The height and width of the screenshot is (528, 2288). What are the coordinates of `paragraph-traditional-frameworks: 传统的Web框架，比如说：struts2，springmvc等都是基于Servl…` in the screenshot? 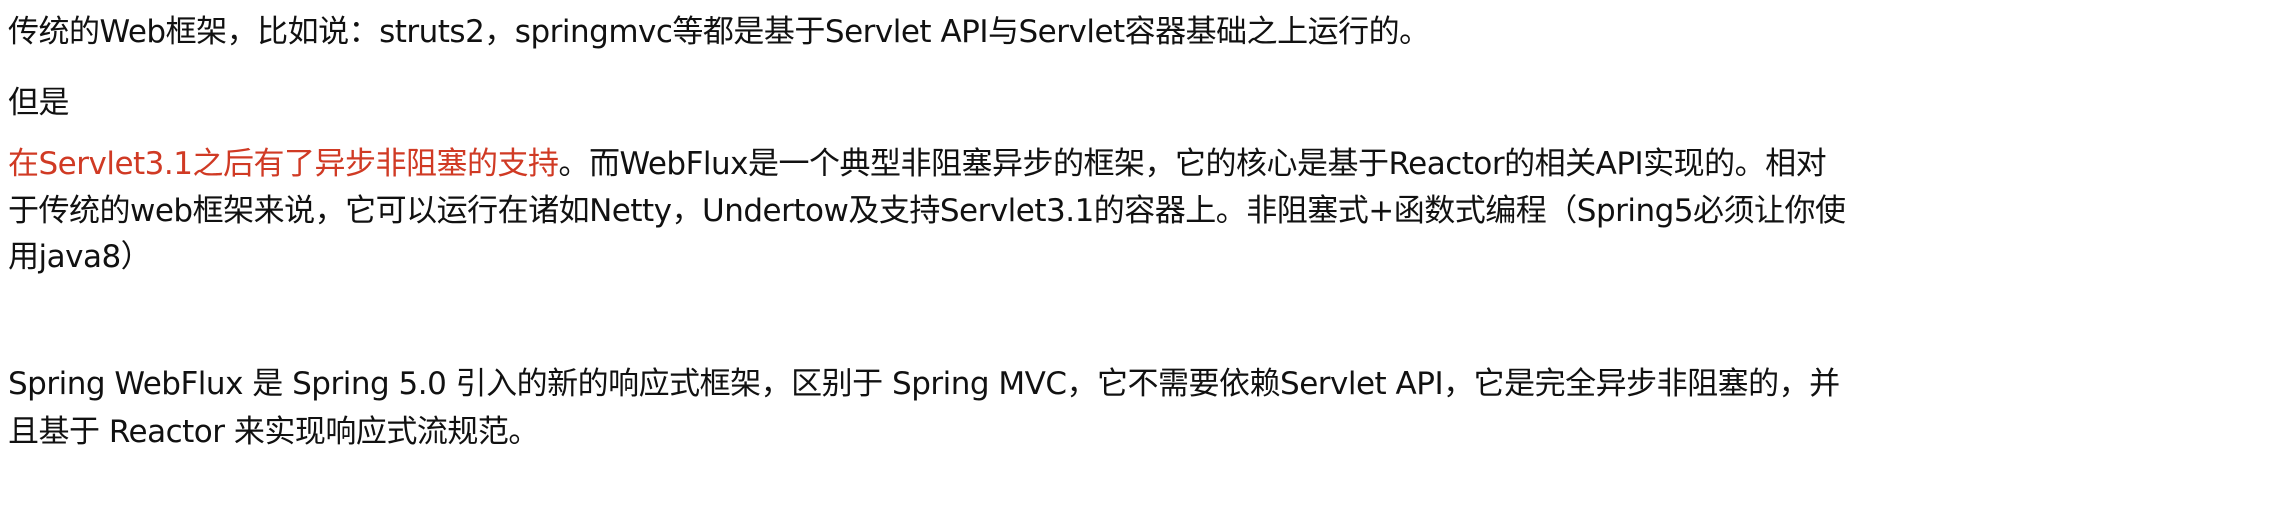 It's located at (719, 32).